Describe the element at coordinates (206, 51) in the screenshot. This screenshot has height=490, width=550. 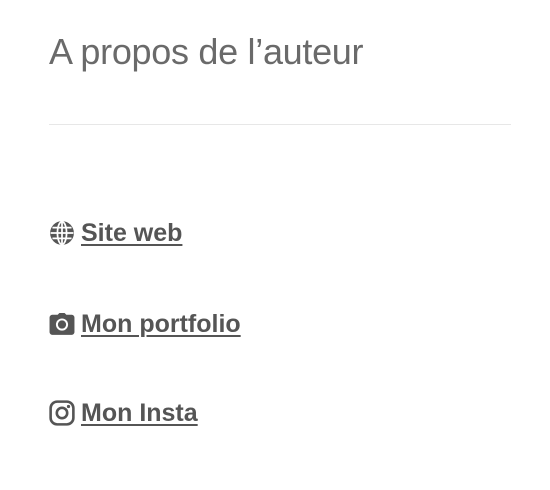
I see `widget-title: A propos de l’auteur` at that location.